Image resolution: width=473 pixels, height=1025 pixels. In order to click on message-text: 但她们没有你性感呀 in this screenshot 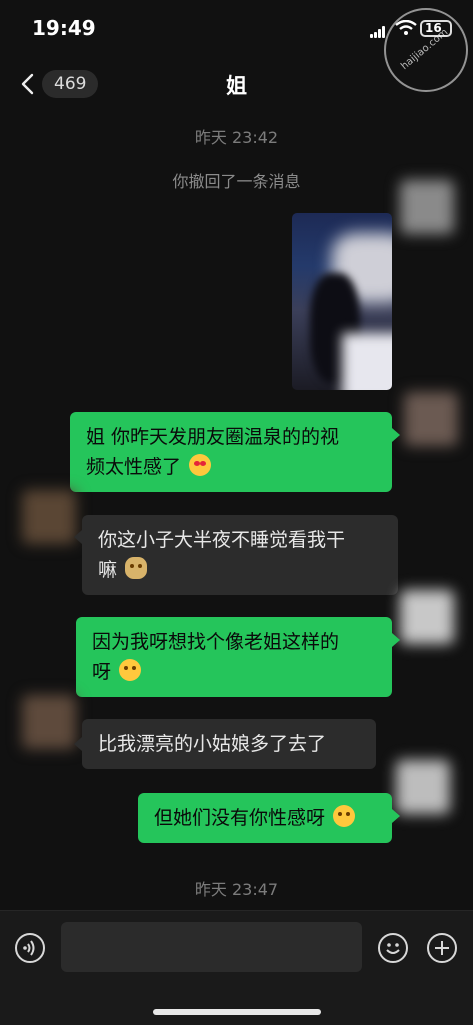, I will do `click(240, 818)`.